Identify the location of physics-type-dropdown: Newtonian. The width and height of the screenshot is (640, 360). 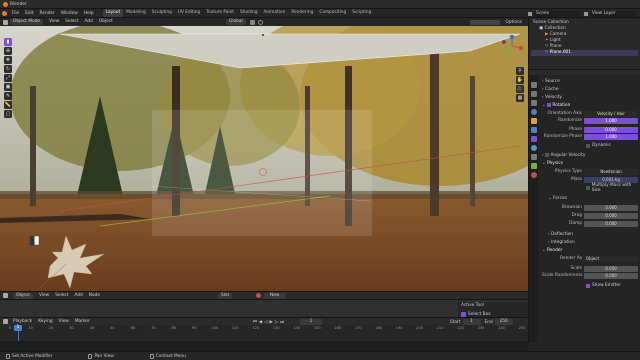
(611, 172).